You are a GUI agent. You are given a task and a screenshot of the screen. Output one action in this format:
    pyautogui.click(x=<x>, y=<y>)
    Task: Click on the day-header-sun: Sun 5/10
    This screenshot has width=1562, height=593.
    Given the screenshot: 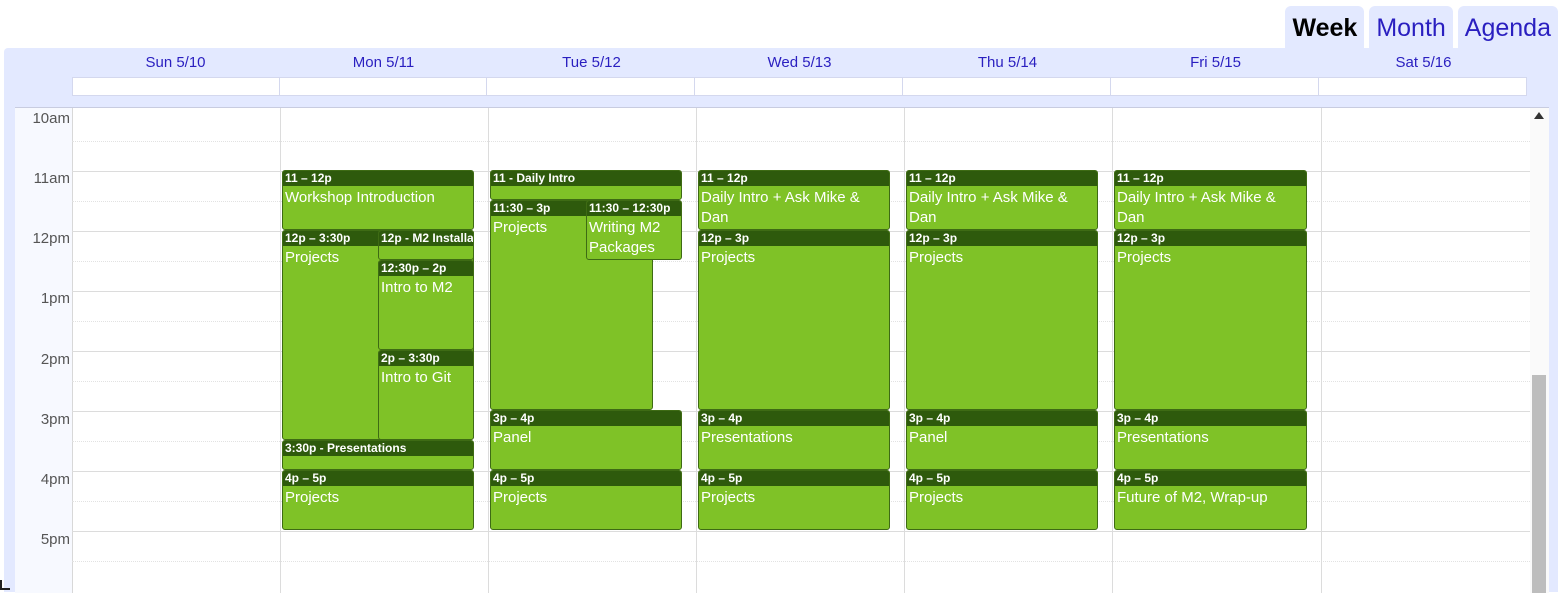 What is the action you would take?
    pyautogui.click(x=175, y=63)
    